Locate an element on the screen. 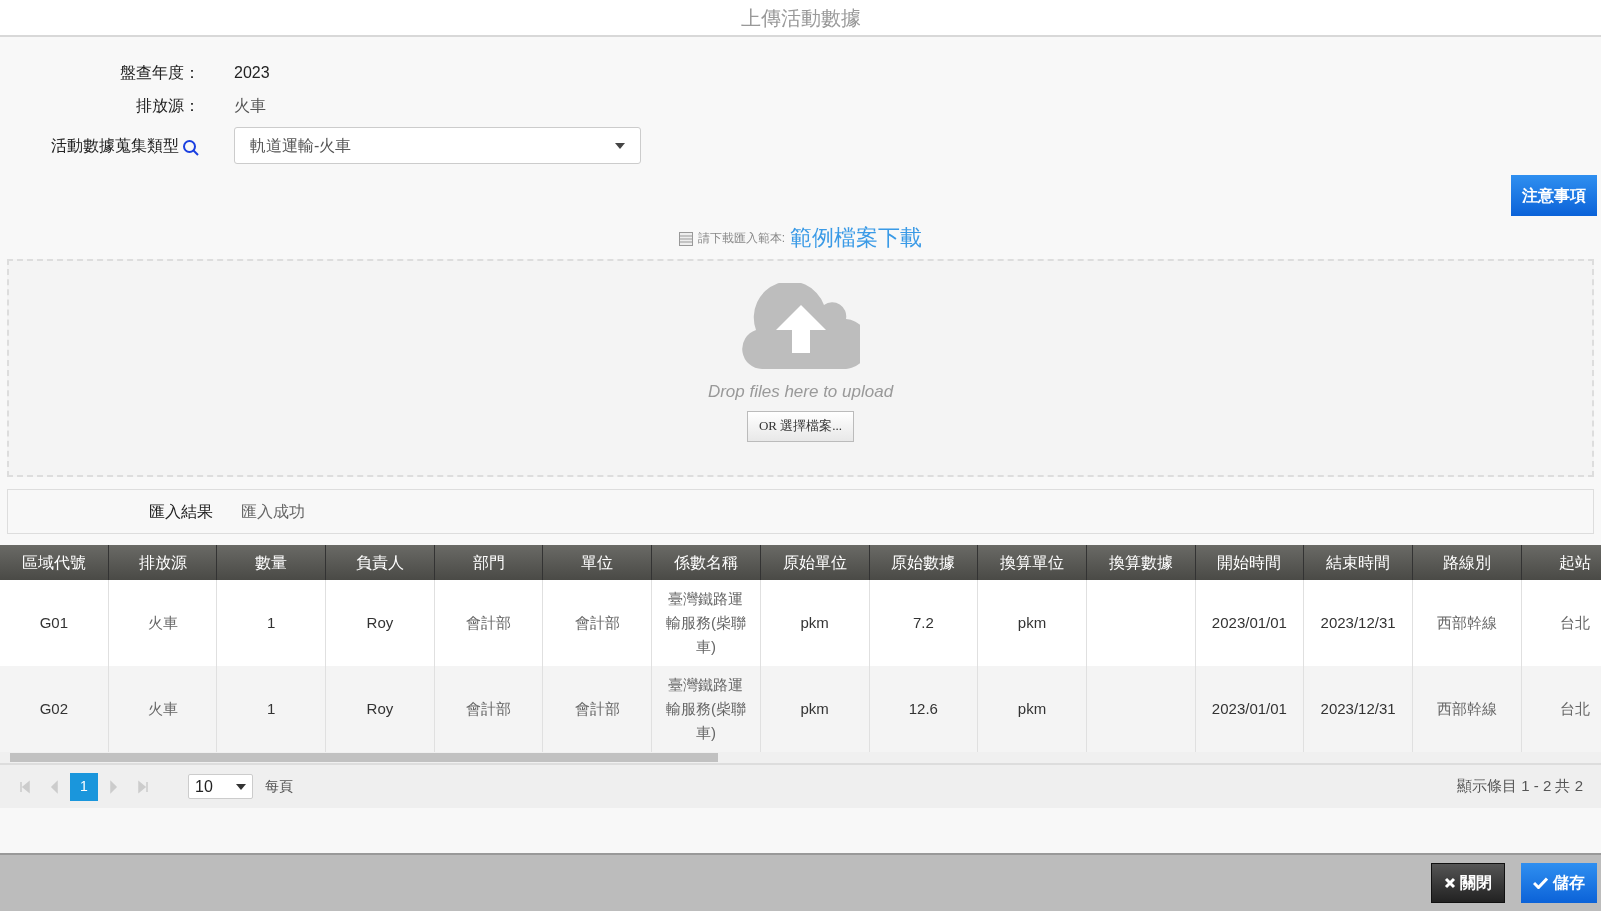 The width and height of the screenshot is (1601, 911). save-button: 儲存 is located at coordinates (1559, 883).